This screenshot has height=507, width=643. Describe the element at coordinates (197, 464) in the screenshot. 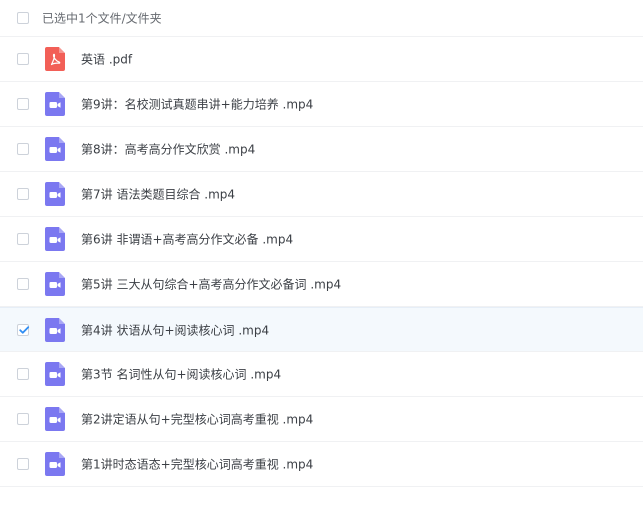

I see `file-name: 第1讲时态语态+完型核心词高考重视 .mp4` at that location.